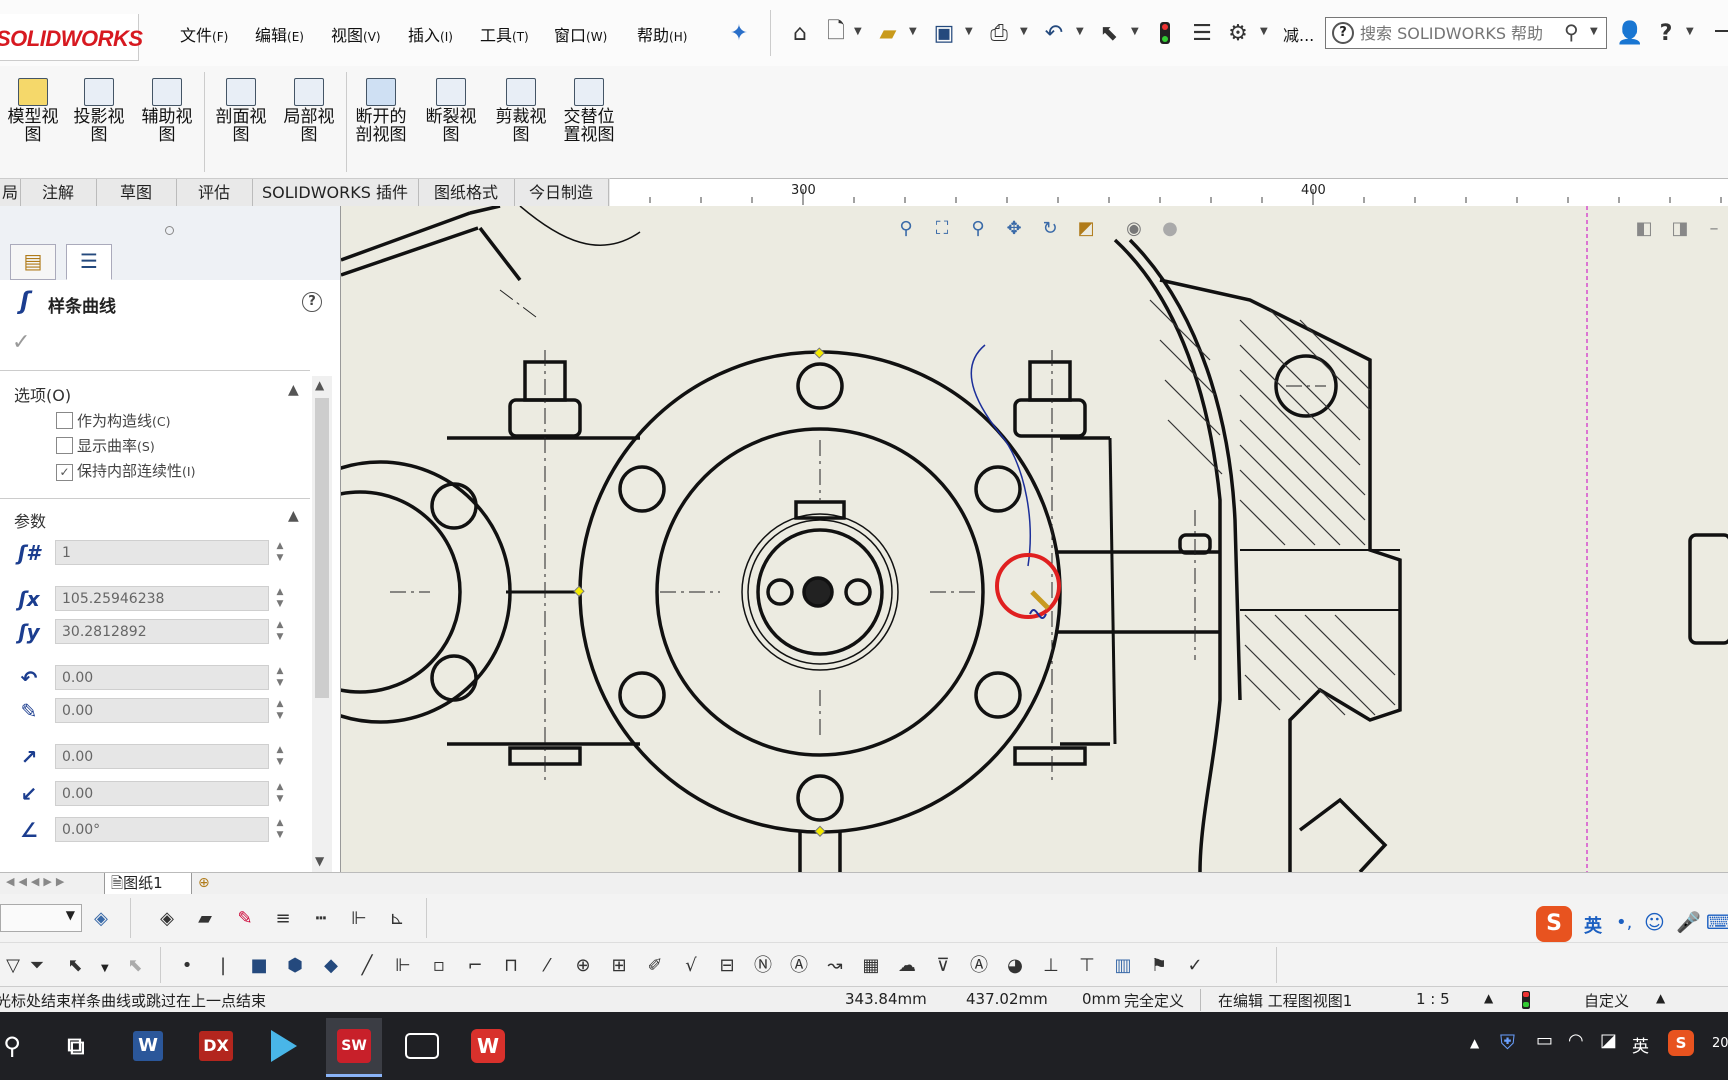 The width and height of the screenshot is (1728, 1080). I want to click on home-icon: ⌂, so click(800, 33).